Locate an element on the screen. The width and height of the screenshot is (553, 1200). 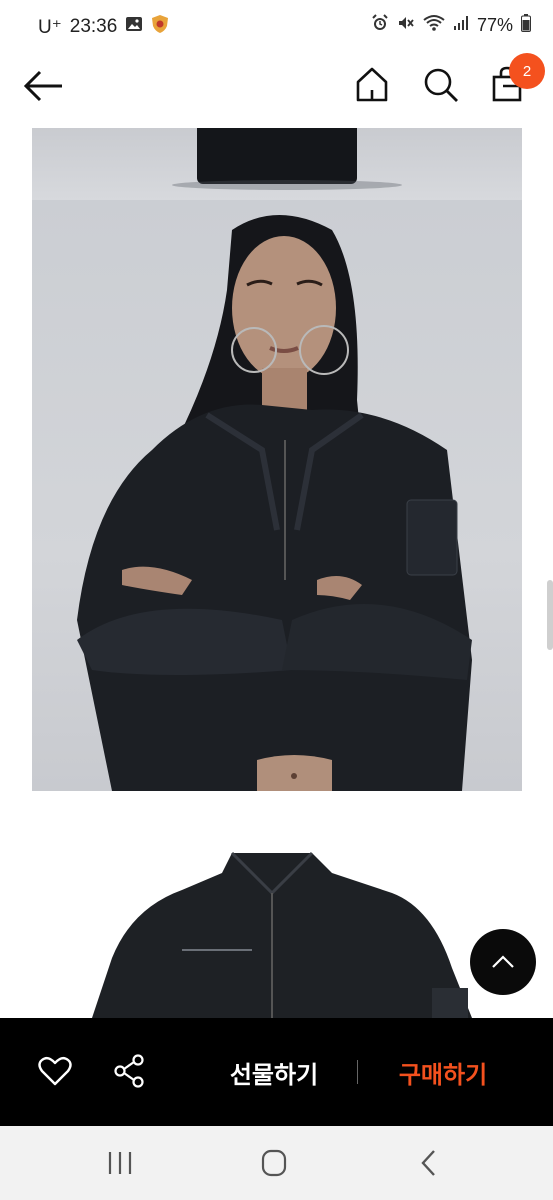
gallery-icon is located at coordinates (134, 27).